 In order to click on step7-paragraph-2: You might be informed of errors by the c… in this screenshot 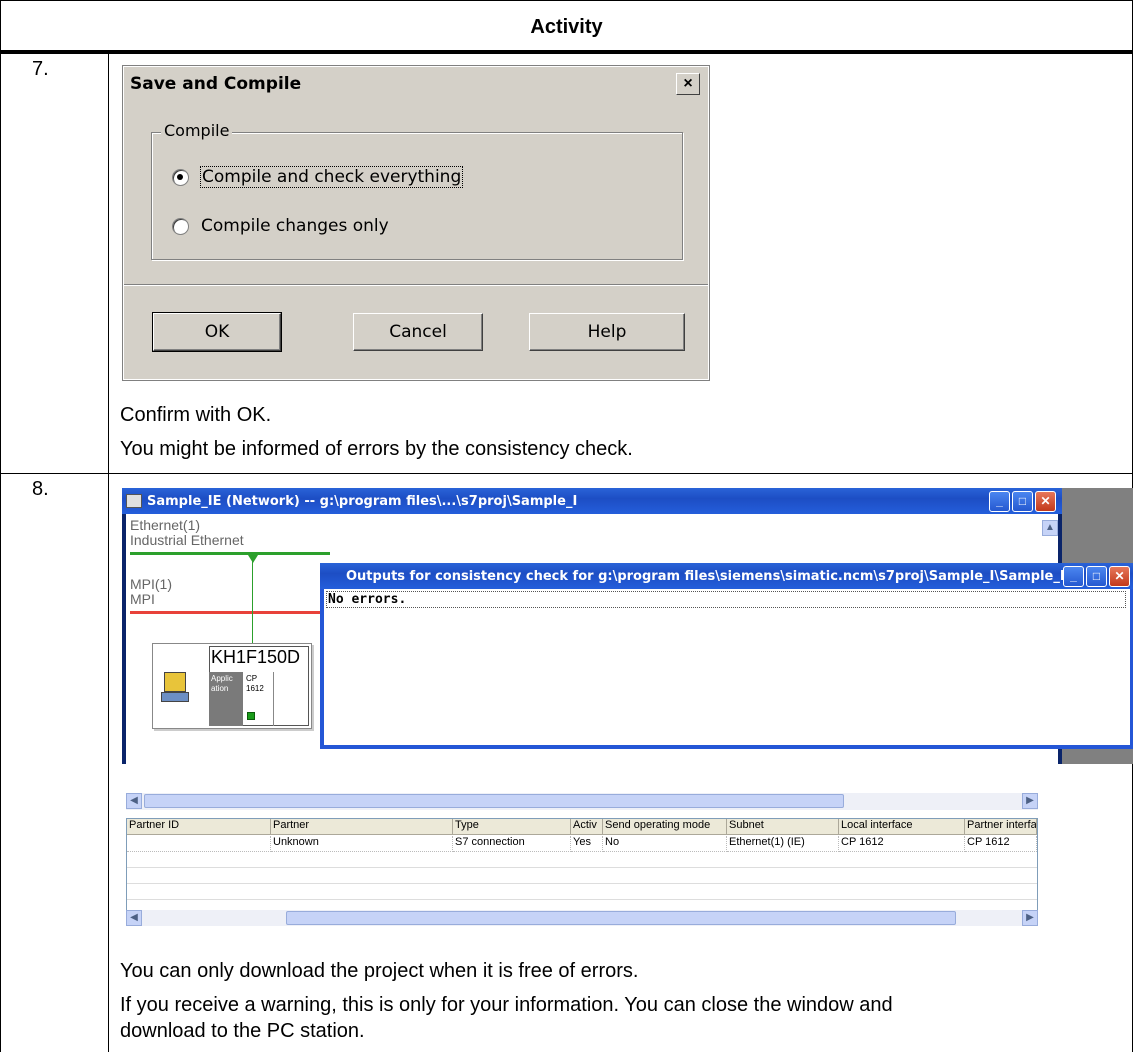, I will do `click(376, 449)`.